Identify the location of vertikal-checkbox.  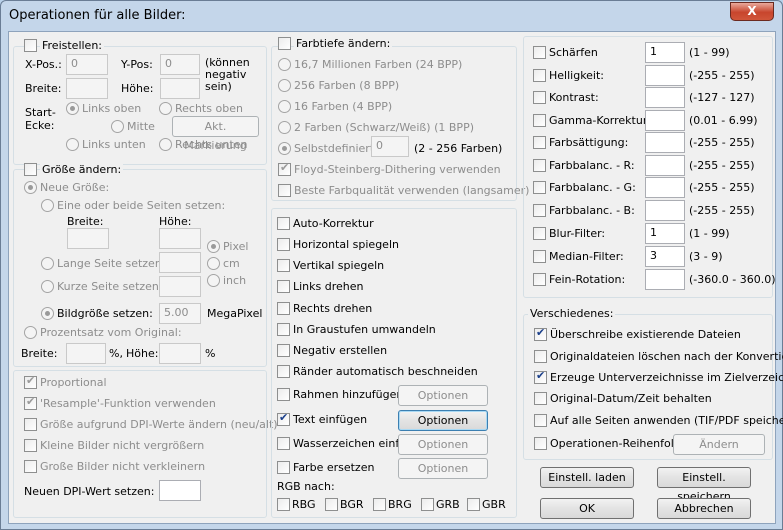
(283, 265).